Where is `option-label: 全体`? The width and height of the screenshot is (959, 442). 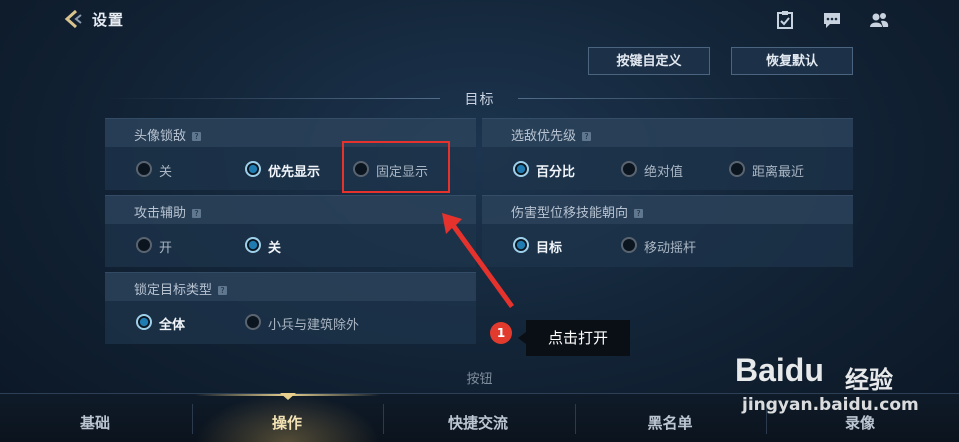
option-label: 全体 is located at coordinates (172, 325).